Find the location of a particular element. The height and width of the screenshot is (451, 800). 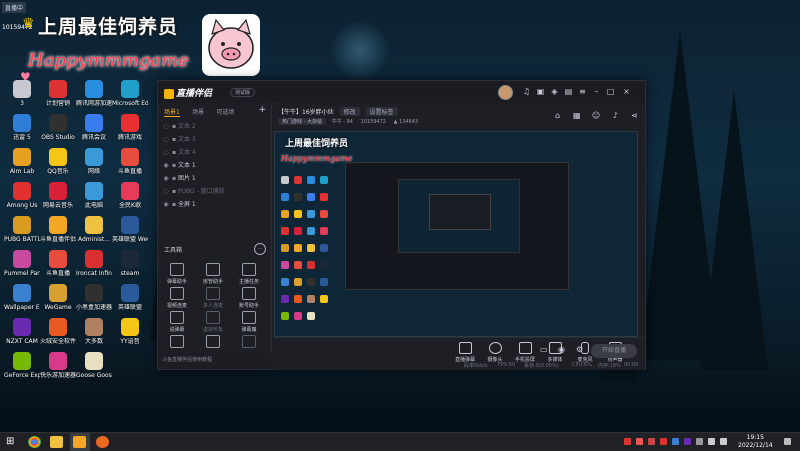

desktop-icon: 此电脑 is located at coordinates (94, 195).